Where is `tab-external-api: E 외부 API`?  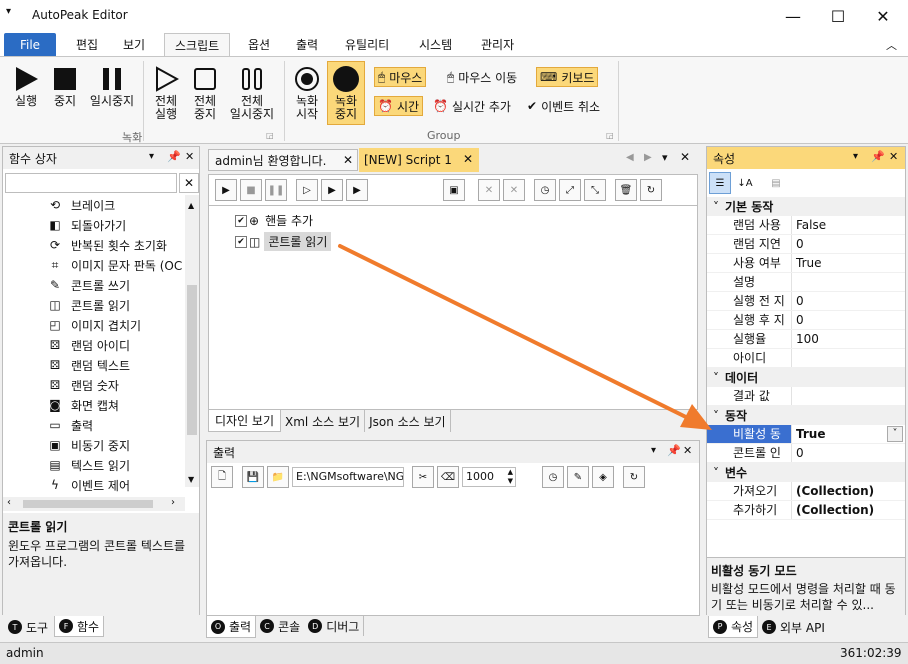 tab-external-api: E 외부 API is located at coordinates (793, 627).